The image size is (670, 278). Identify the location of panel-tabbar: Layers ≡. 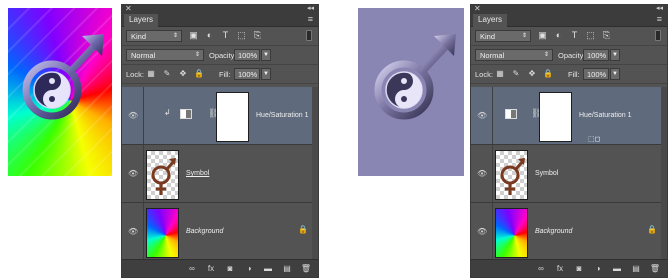
(220, 20).